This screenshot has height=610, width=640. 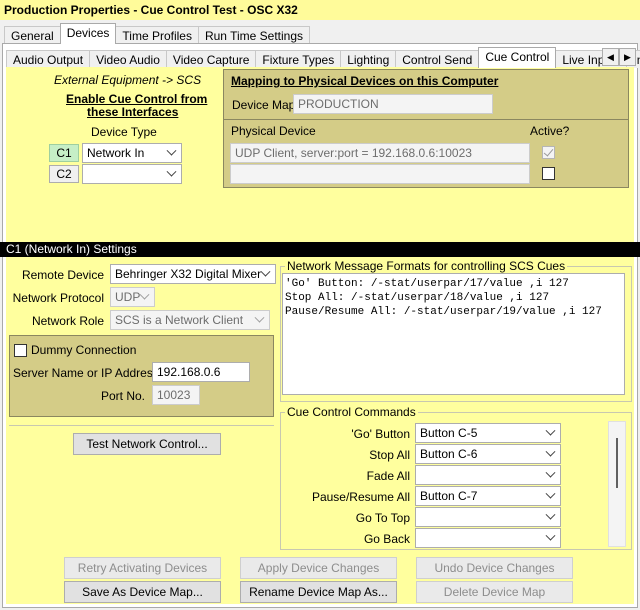 What do you see at coordinates (351, 412) in the screenshot?
I see `cue-commands-title: Cue Control Commands` at bounding box center [351, 412].